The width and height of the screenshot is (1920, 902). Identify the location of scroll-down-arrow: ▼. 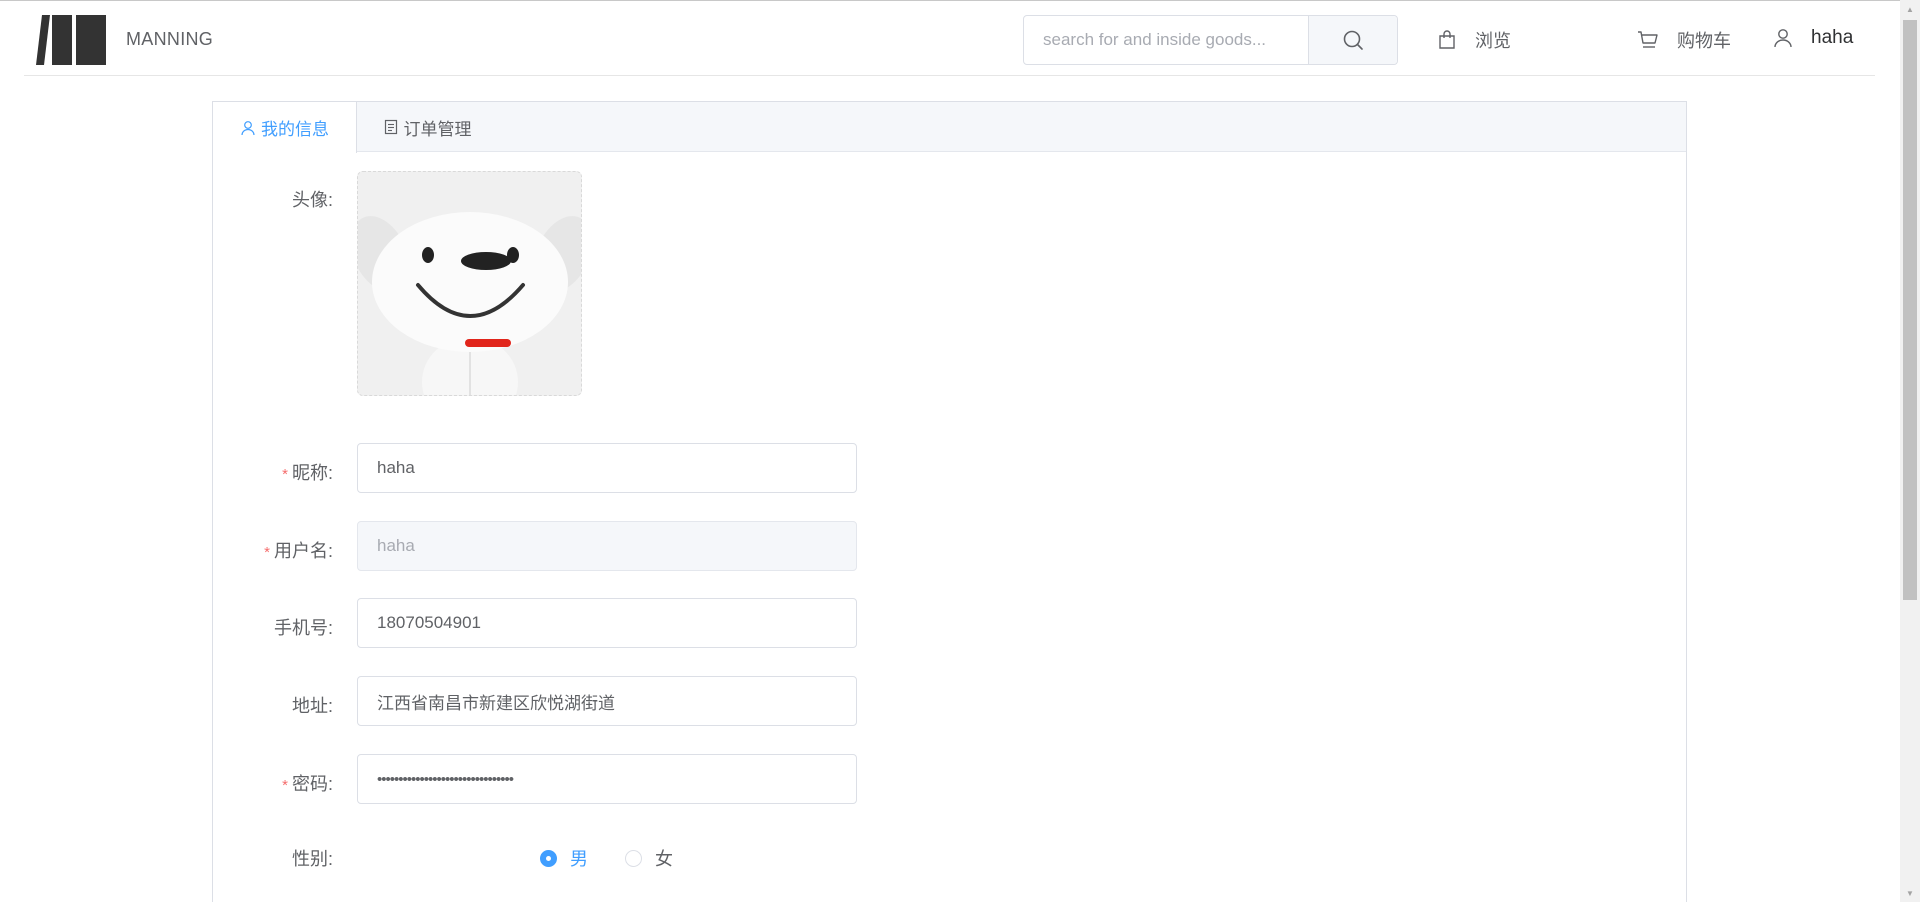
(1910, 893).